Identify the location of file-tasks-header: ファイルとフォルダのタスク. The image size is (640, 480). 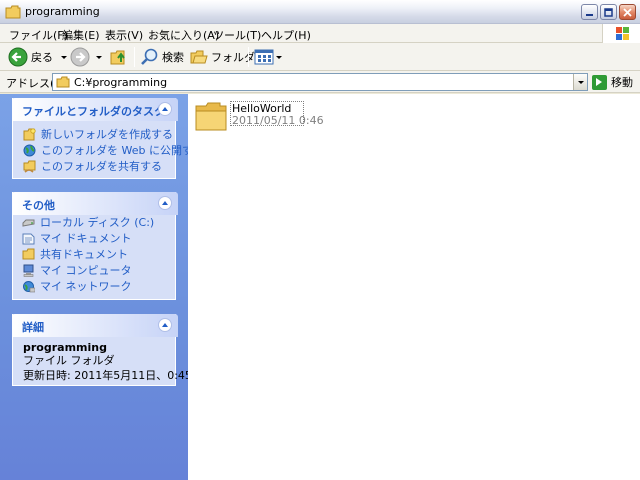
(95, 109).